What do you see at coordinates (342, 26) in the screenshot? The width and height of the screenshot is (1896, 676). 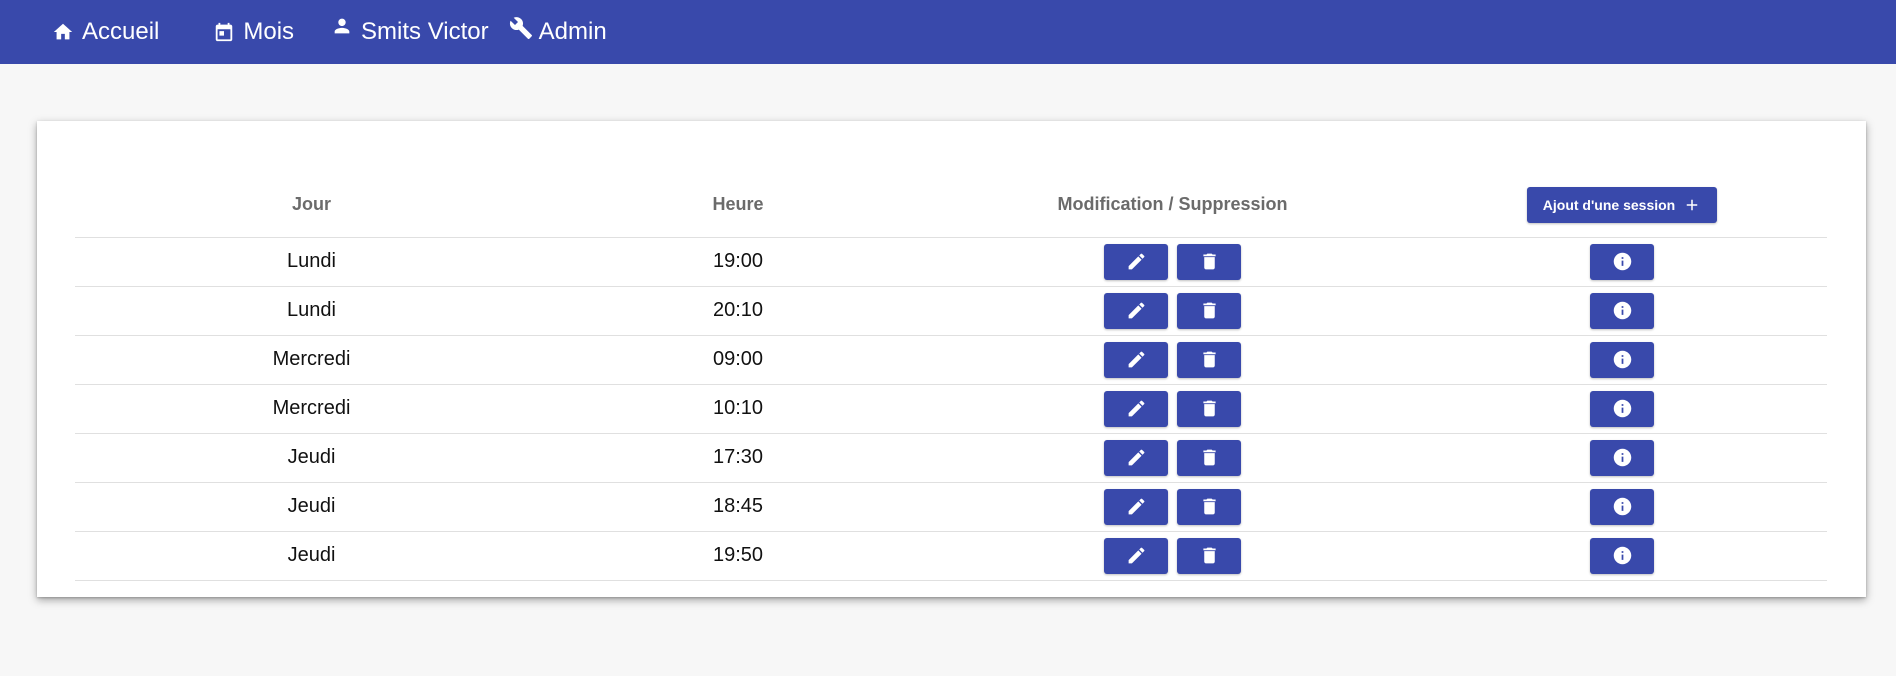 I see `person-icon` at bounding box center [342, 26].